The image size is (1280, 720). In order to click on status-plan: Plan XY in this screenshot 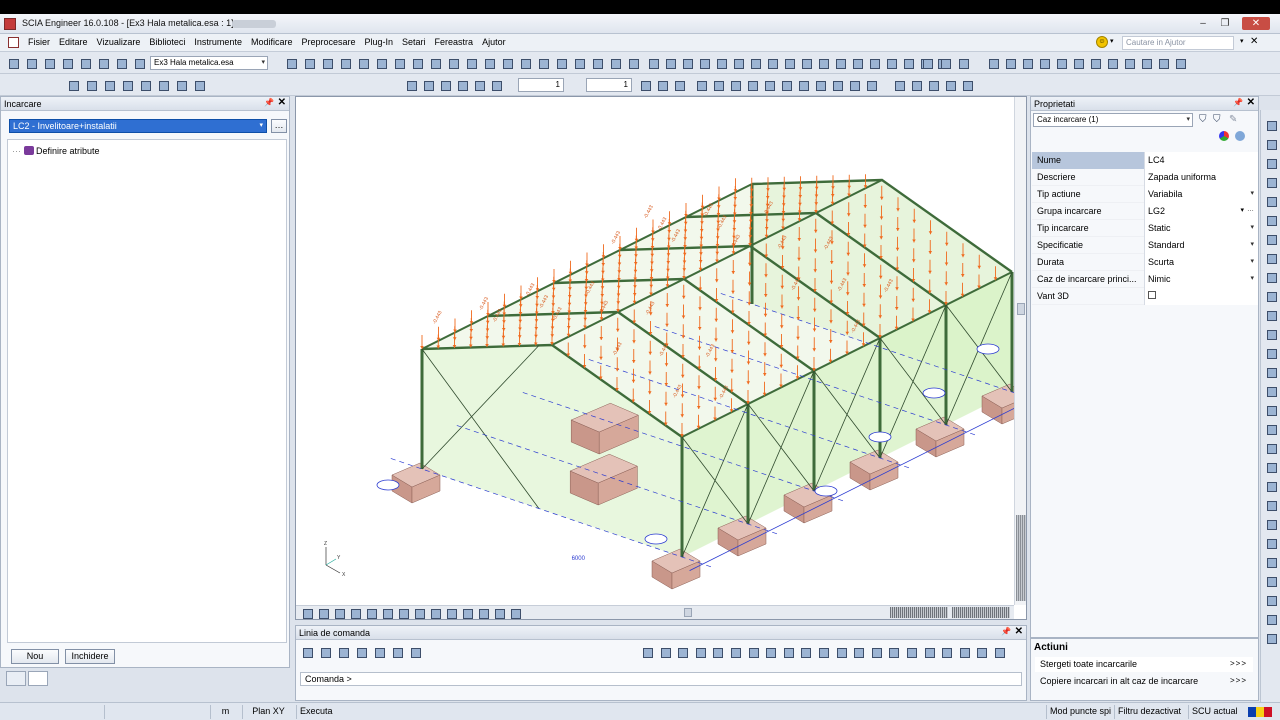, I will do `click(268, 712)`.